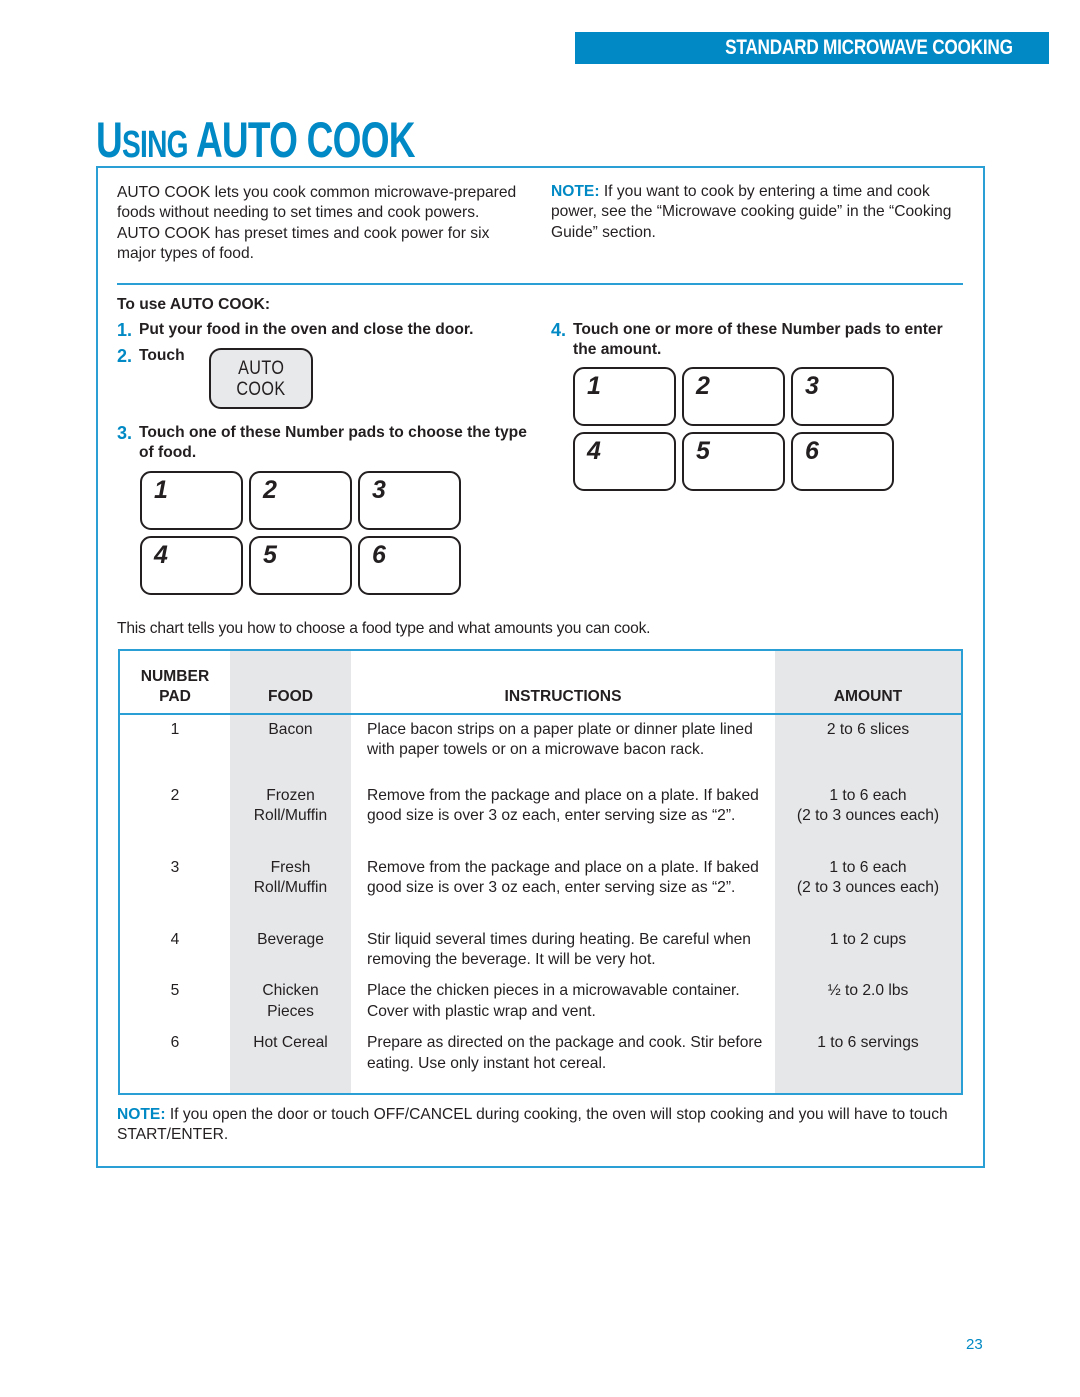  I want to click on page-title-main: AUTO COOK, so click(305, 140).